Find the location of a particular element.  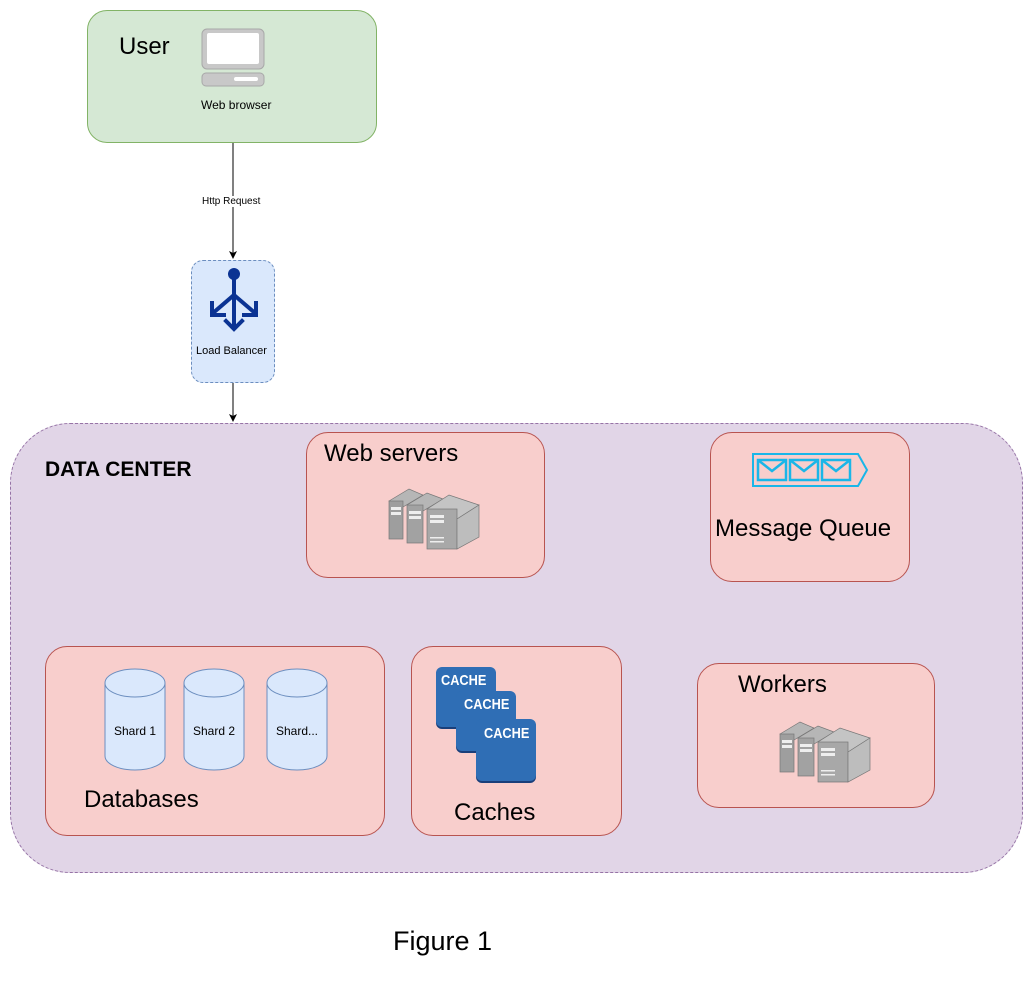

load-balancer-node: Load Balancer is located at coordinates (233, 321).